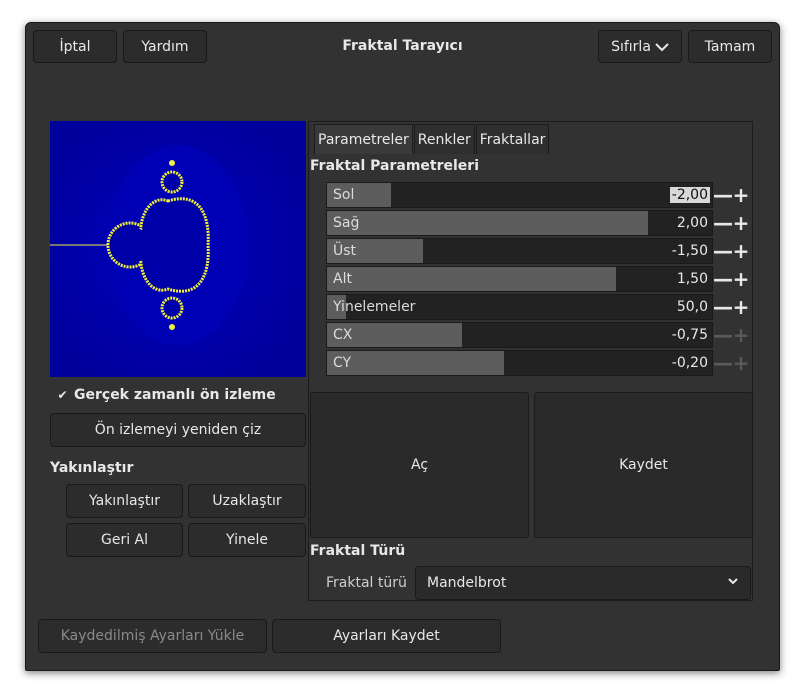 The width and height of the screenshot is (803, 697). What do you see at coordinates (394, 166) in the screenshot?
I see `fractal-parameters-heading: Fraktal Parametreleri` at bounding box center [394, 166].